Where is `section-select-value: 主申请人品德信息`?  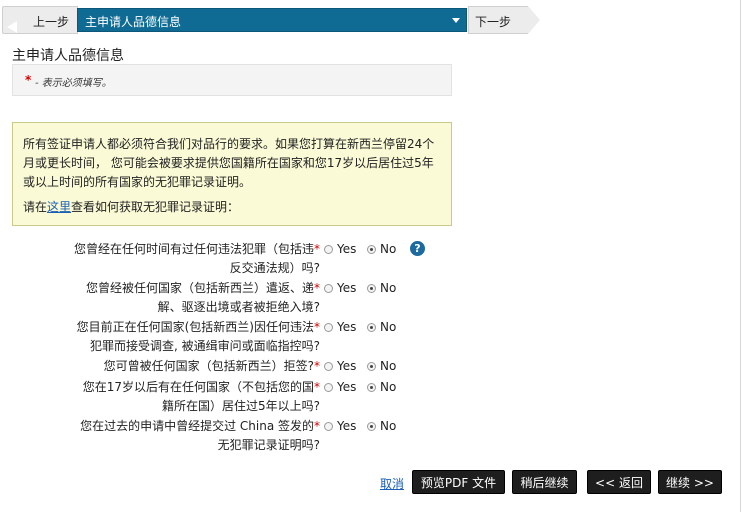 section-select-value: 主申请人品德信息 is located at coordinates (133, 22).